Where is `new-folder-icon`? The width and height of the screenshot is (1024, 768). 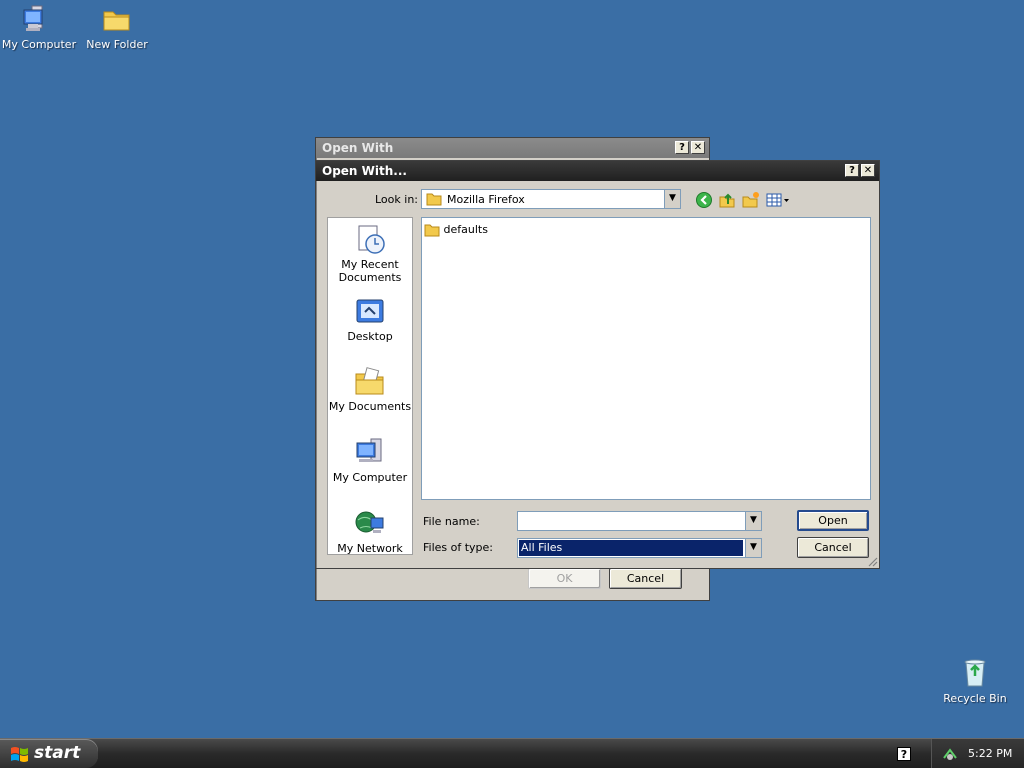
new-folder-icon is located at coordinates (751, 200).